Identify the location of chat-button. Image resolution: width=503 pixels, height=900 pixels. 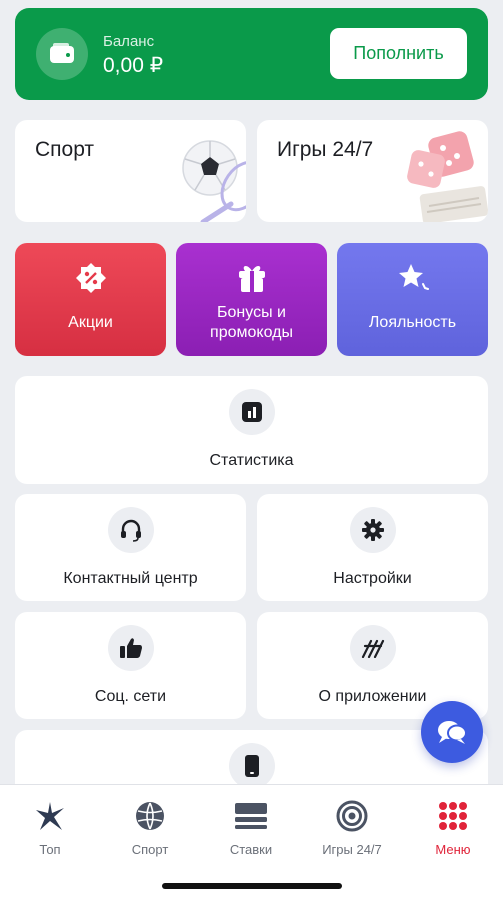
(452, 732).